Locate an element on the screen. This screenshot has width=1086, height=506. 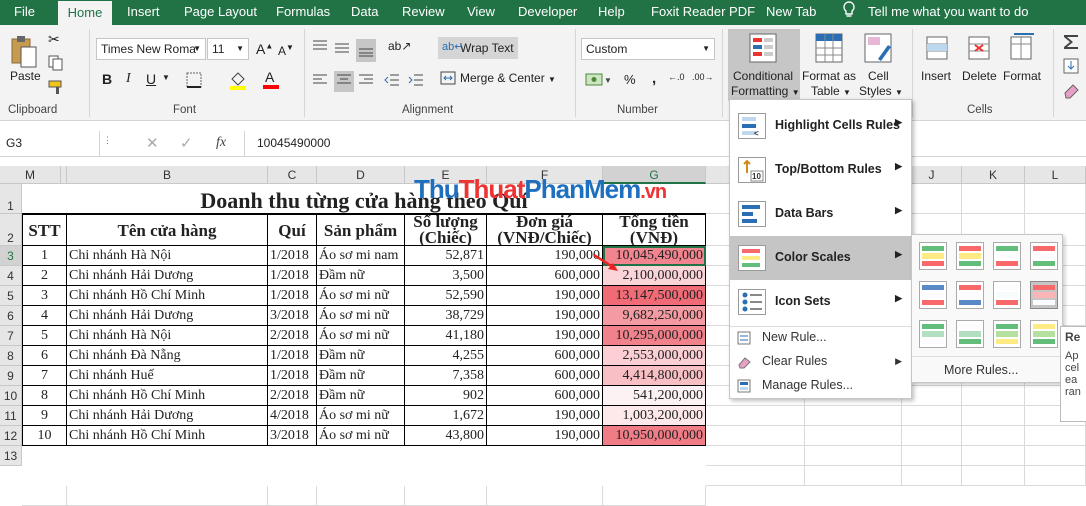
table-cell: 1 is located at coordinates (44, 256).